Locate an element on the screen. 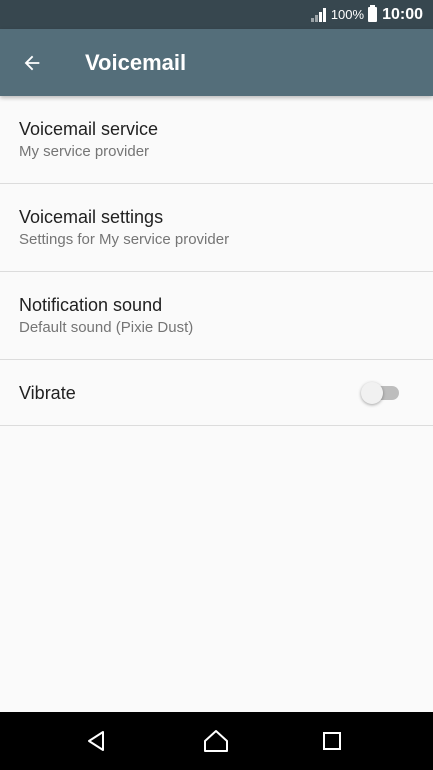 The height and width of the screenshot is (770, 433). nav-recents-button is located at coordinates (332, 741).